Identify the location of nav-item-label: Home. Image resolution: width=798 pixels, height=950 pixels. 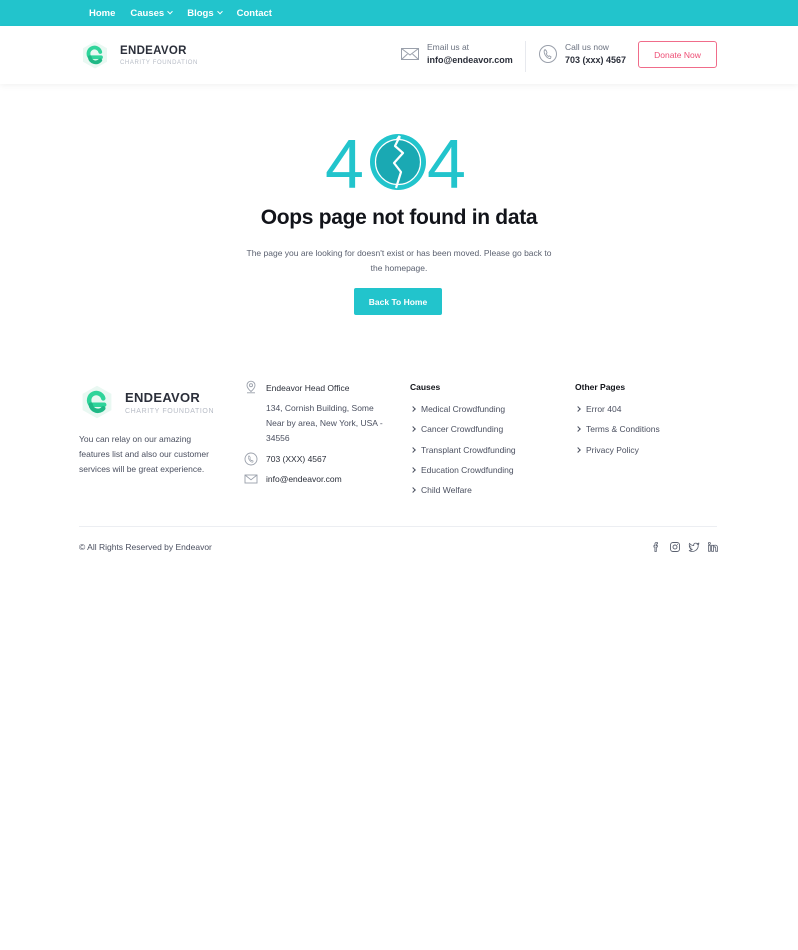
(102, 13).